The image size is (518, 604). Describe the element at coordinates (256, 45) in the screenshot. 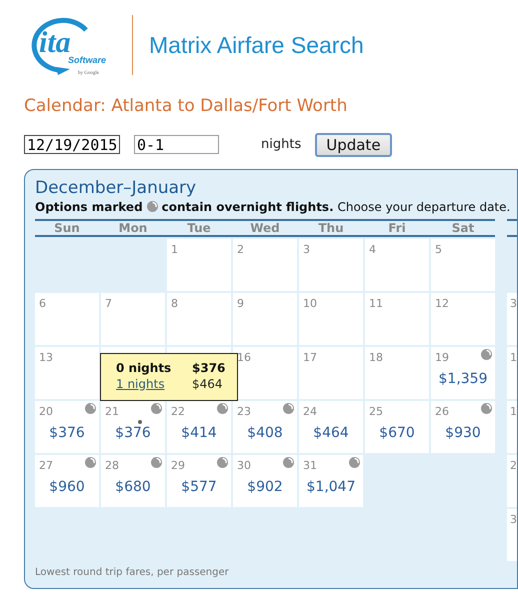

I see `site-title: Matrix Airfare Search` at that location.